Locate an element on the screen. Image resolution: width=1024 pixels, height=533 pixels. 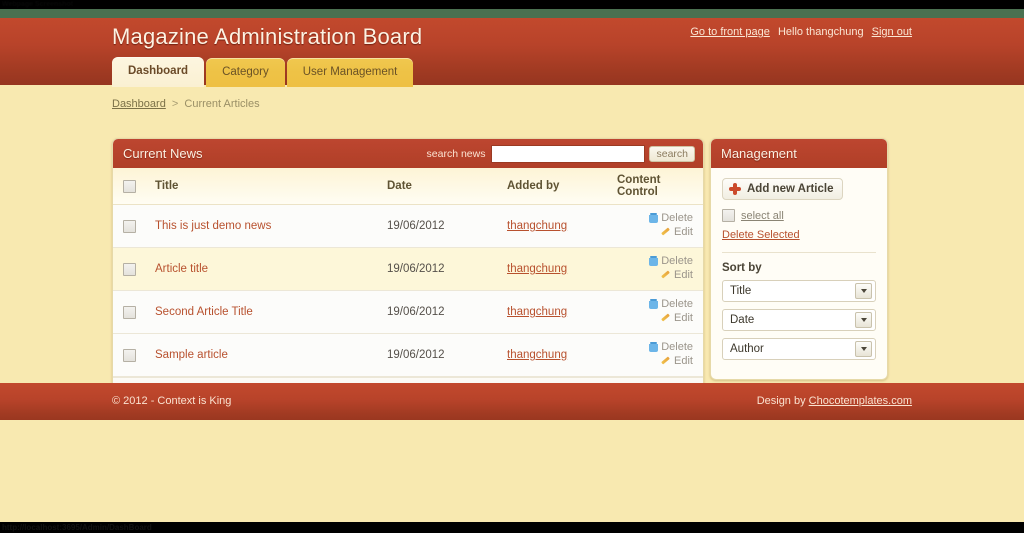
management-panel-header: Management is located at coordinates (799, 153).